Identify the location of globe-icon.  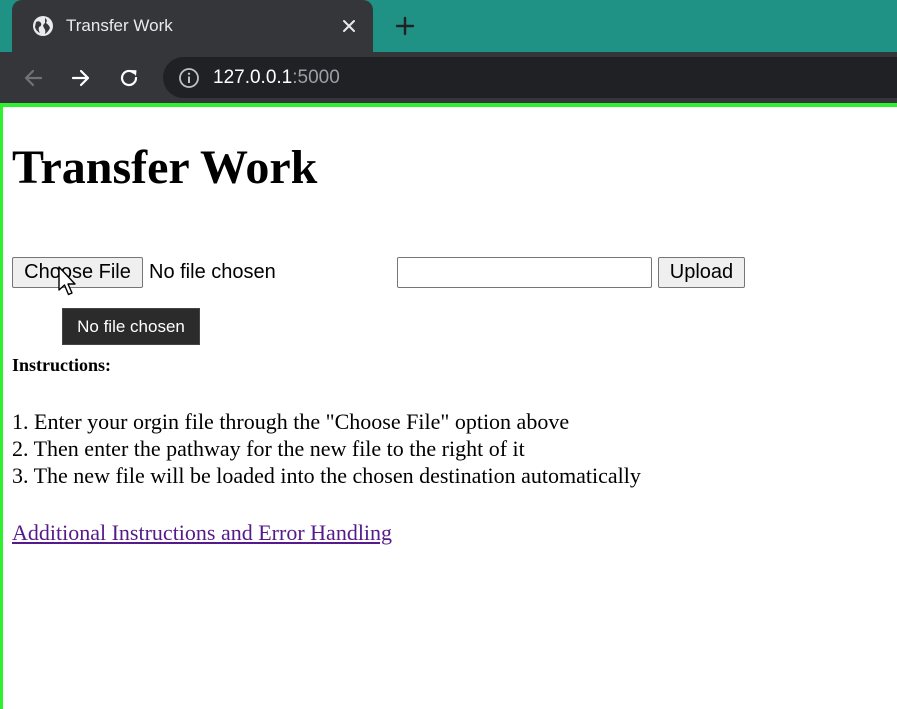
(43, 26).